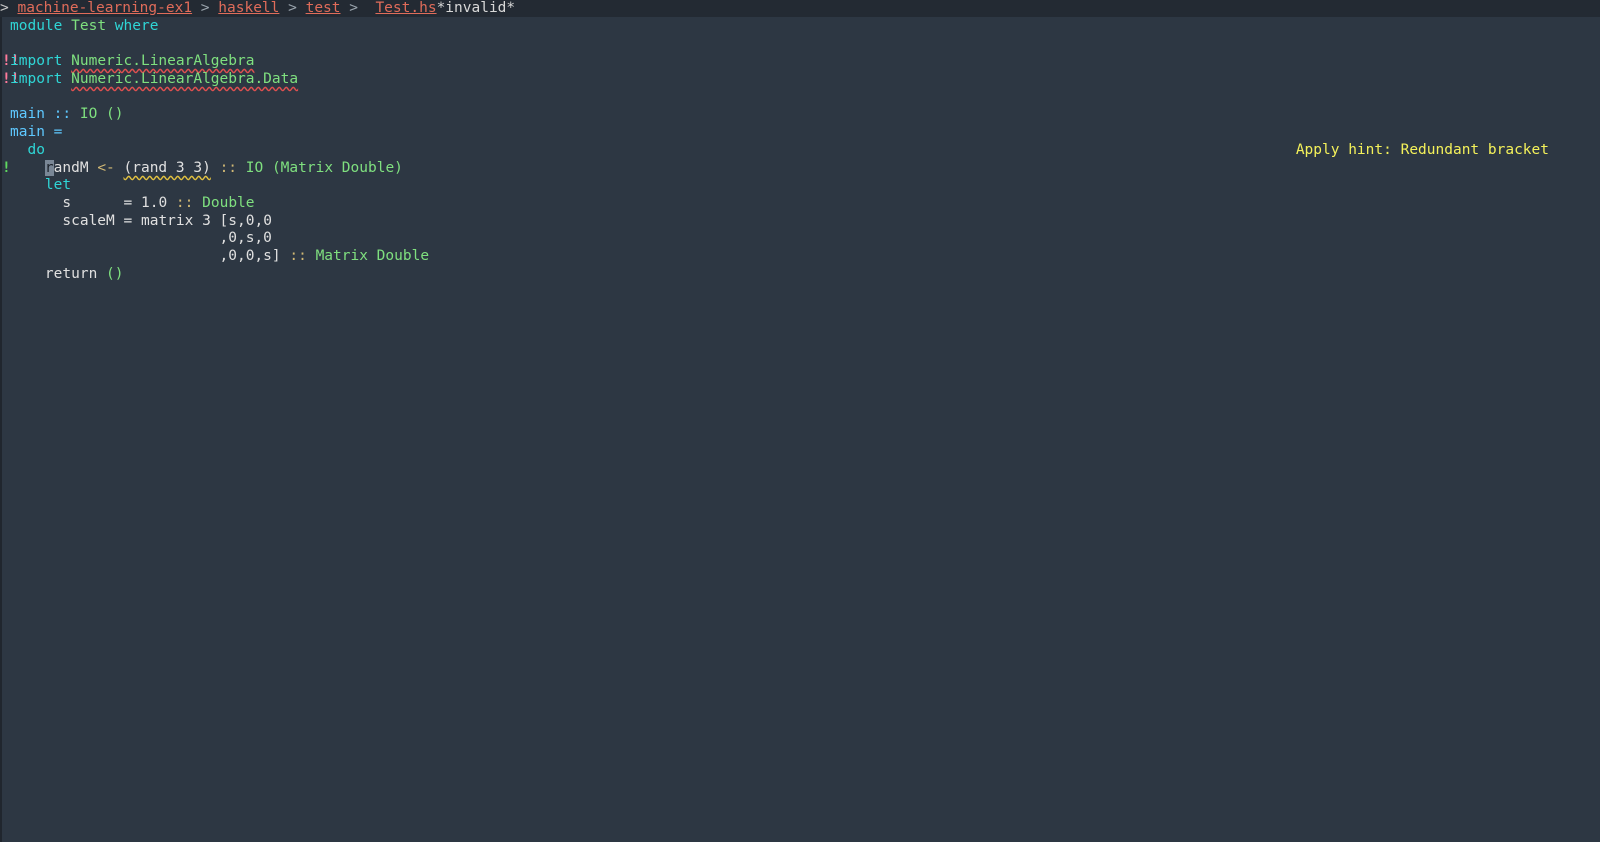  I want to click on keyword: let, so click(58, 185).